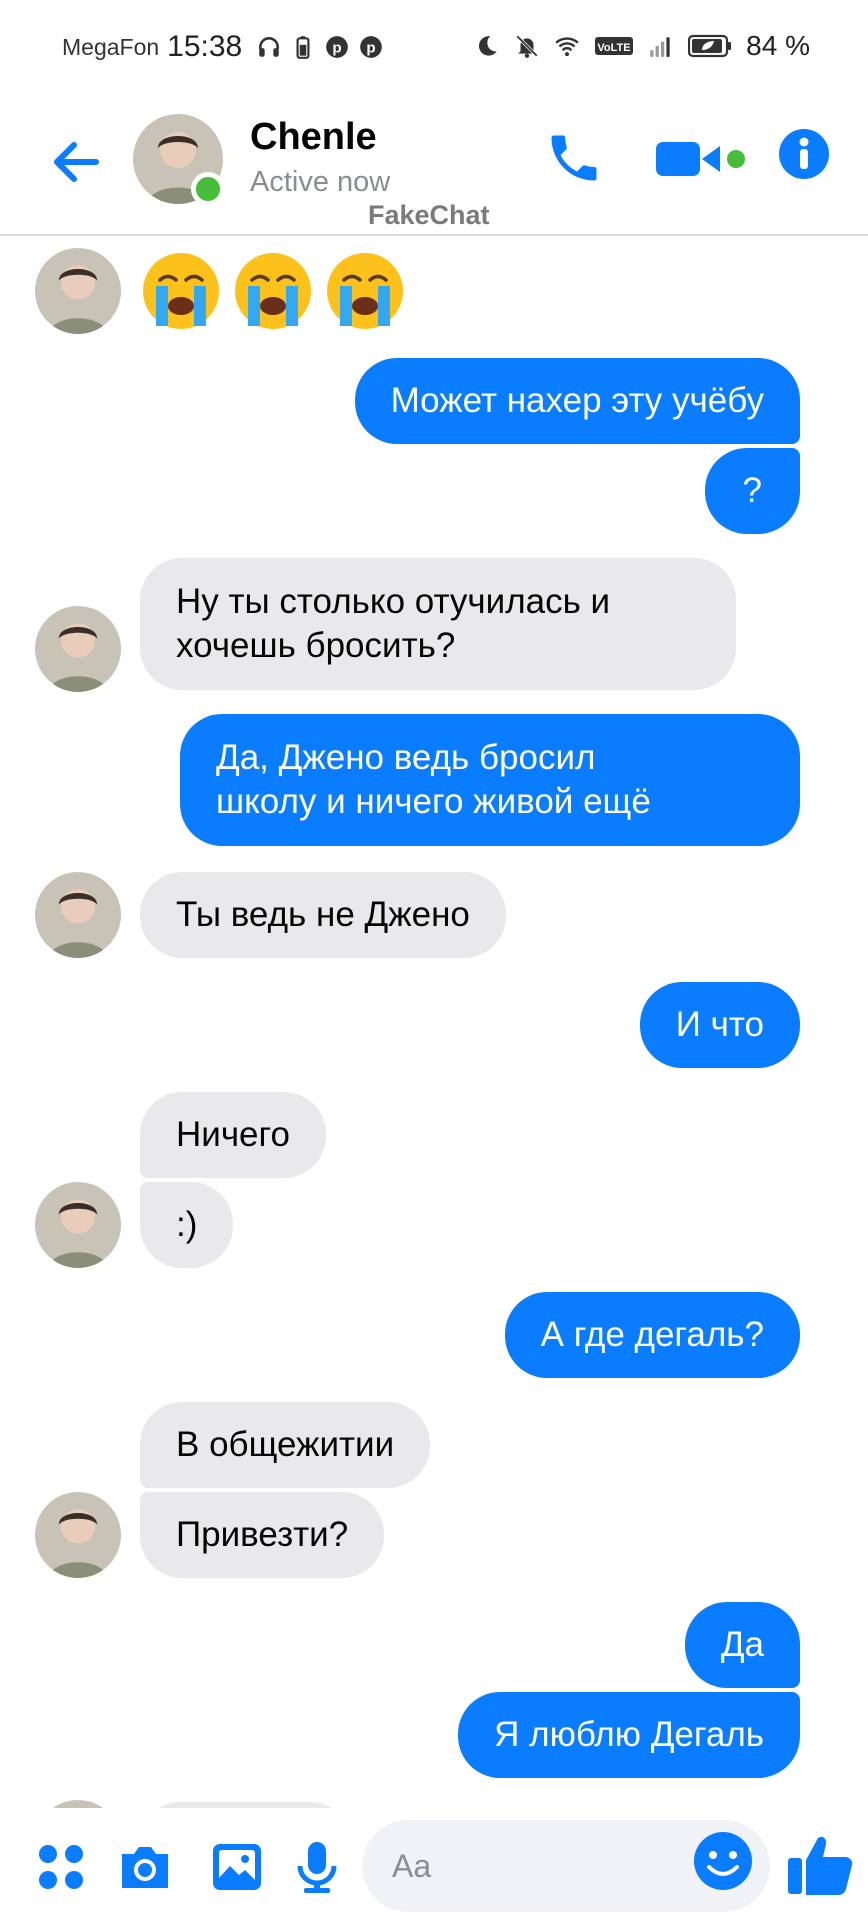 This screenshot has height=1920, width=868. Describe the element at coordinates (429, 215) in the screenshot. I see `watermark: FakeChat` at that location.